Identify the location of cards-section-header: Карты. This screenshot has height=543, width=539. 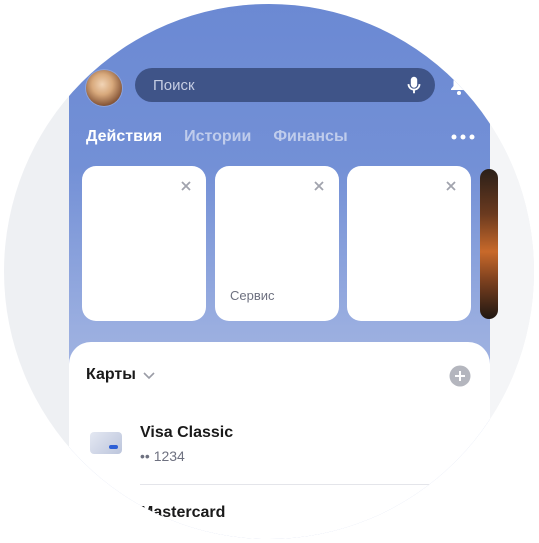
(121, 375).